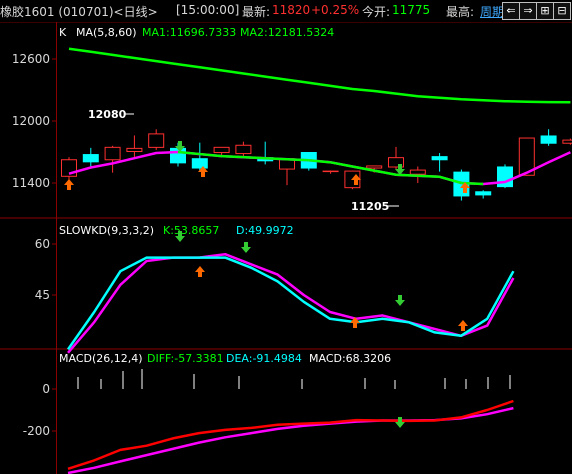 The height and width of the screenshot is (474, 572). What do you see at coordinates (42, 295) in the screenshot?
I see `kd-tick-45: 45` at bounding box center [42, 295].